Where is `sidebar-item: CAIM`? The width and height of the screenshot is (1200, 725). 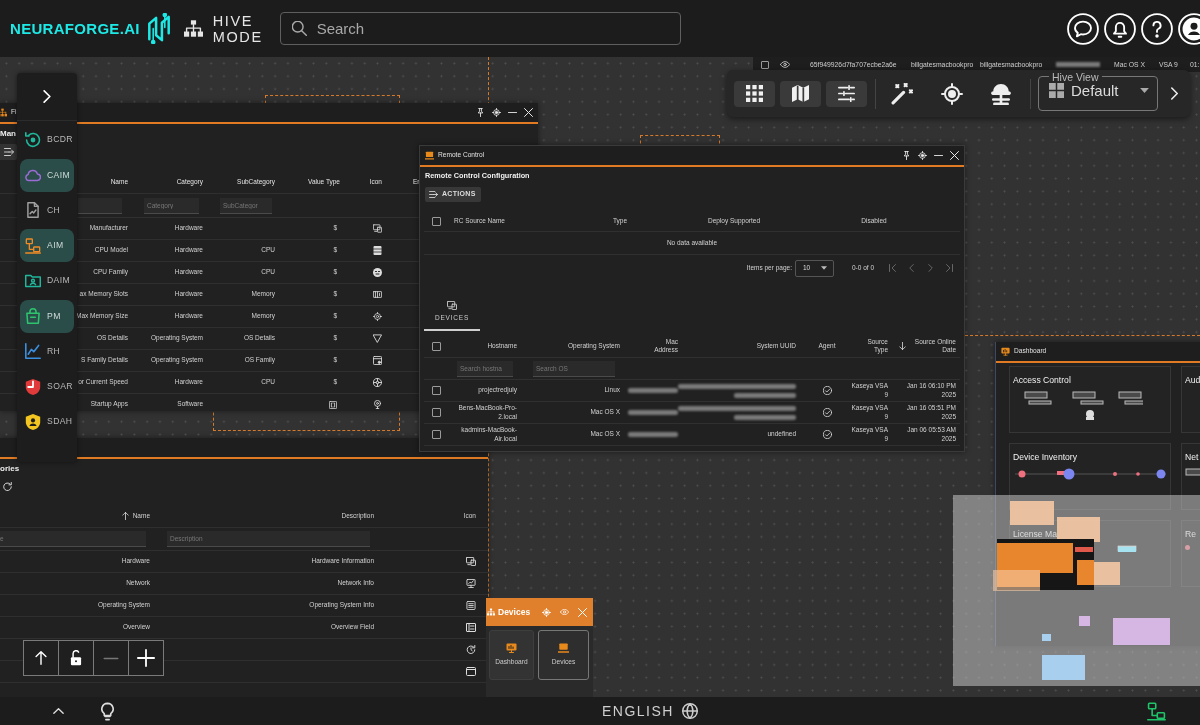
sidebar-item: CAIM is located at coordinates (47, 175).